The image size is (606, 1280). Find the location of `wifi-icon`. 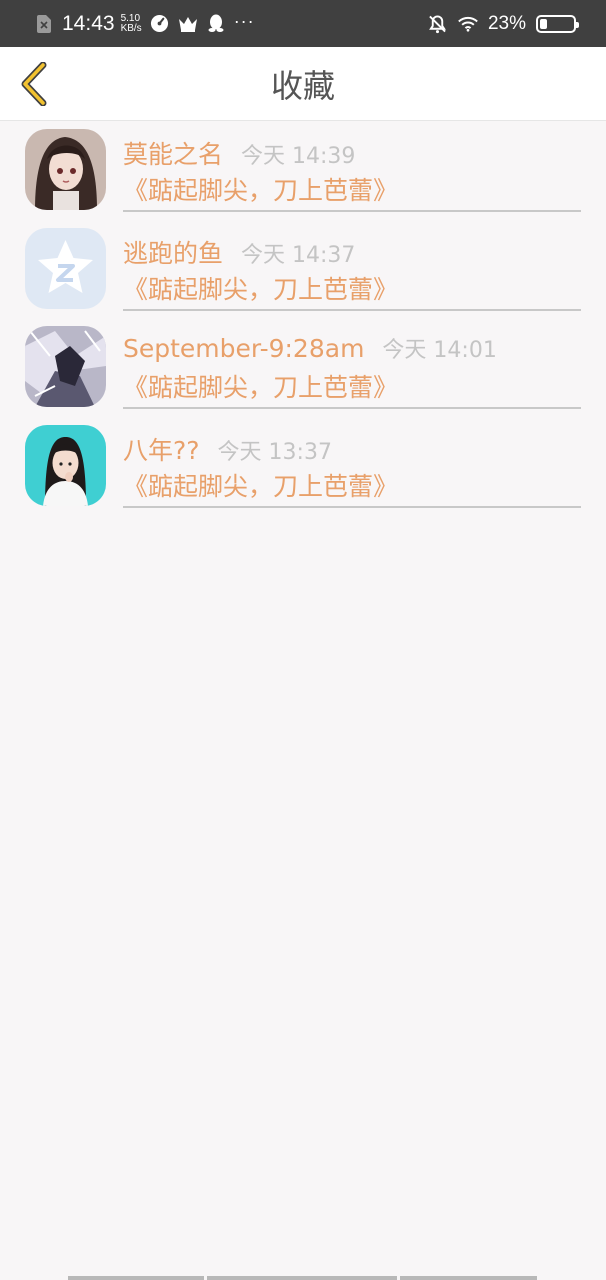

wifi-icon is located at coordinates (468, 24).